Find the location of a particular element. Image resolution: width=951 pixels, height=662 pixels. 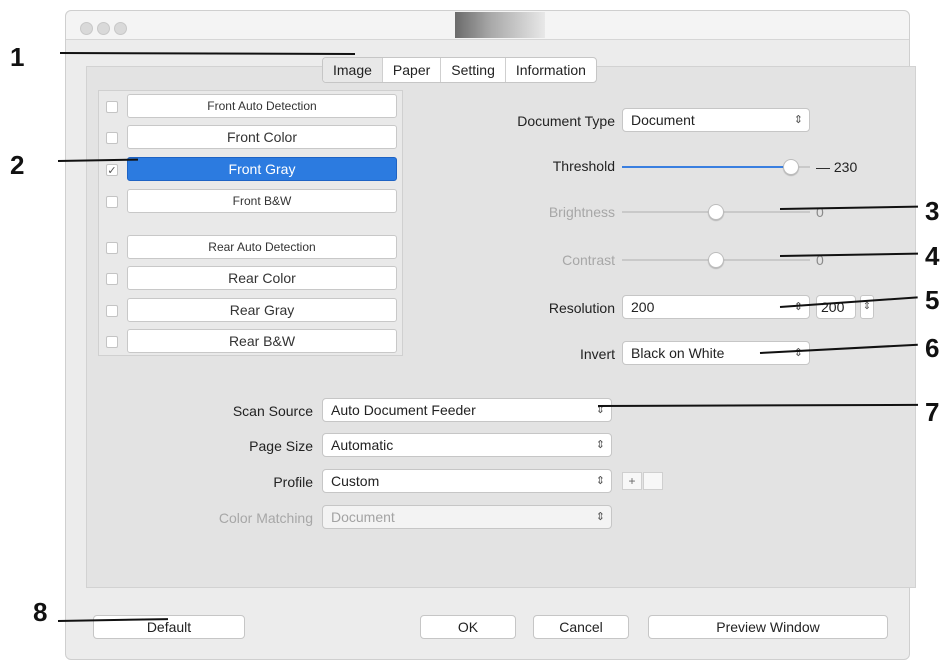

ok-button: OK is located at coordinates (468, 627).